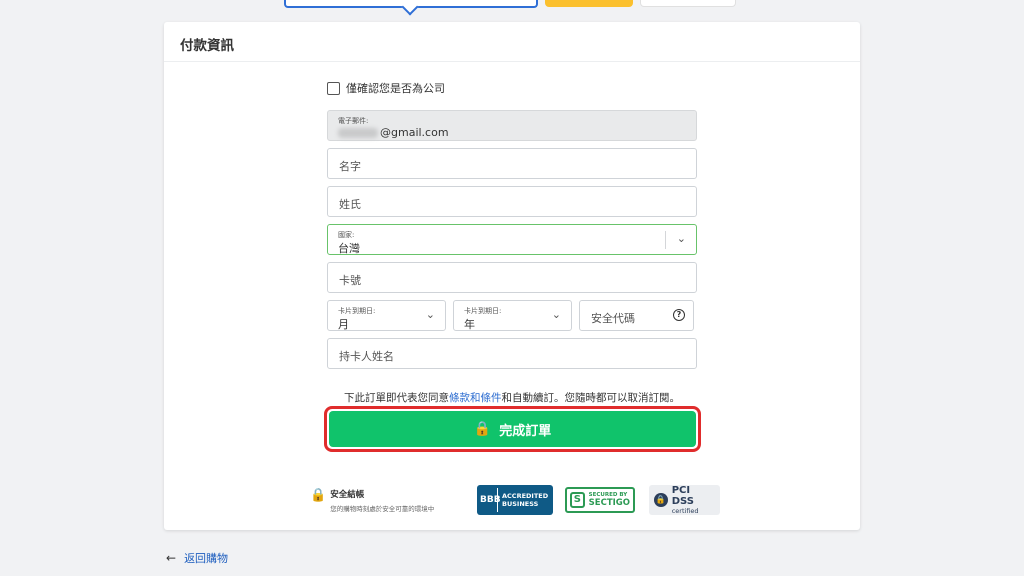 The height and width of the screenshot is (576, 1024). Describe the element at coordinates (512, 353) in the screenshot. I see `cardholder-name-input: 持卡人姓名` at that location.